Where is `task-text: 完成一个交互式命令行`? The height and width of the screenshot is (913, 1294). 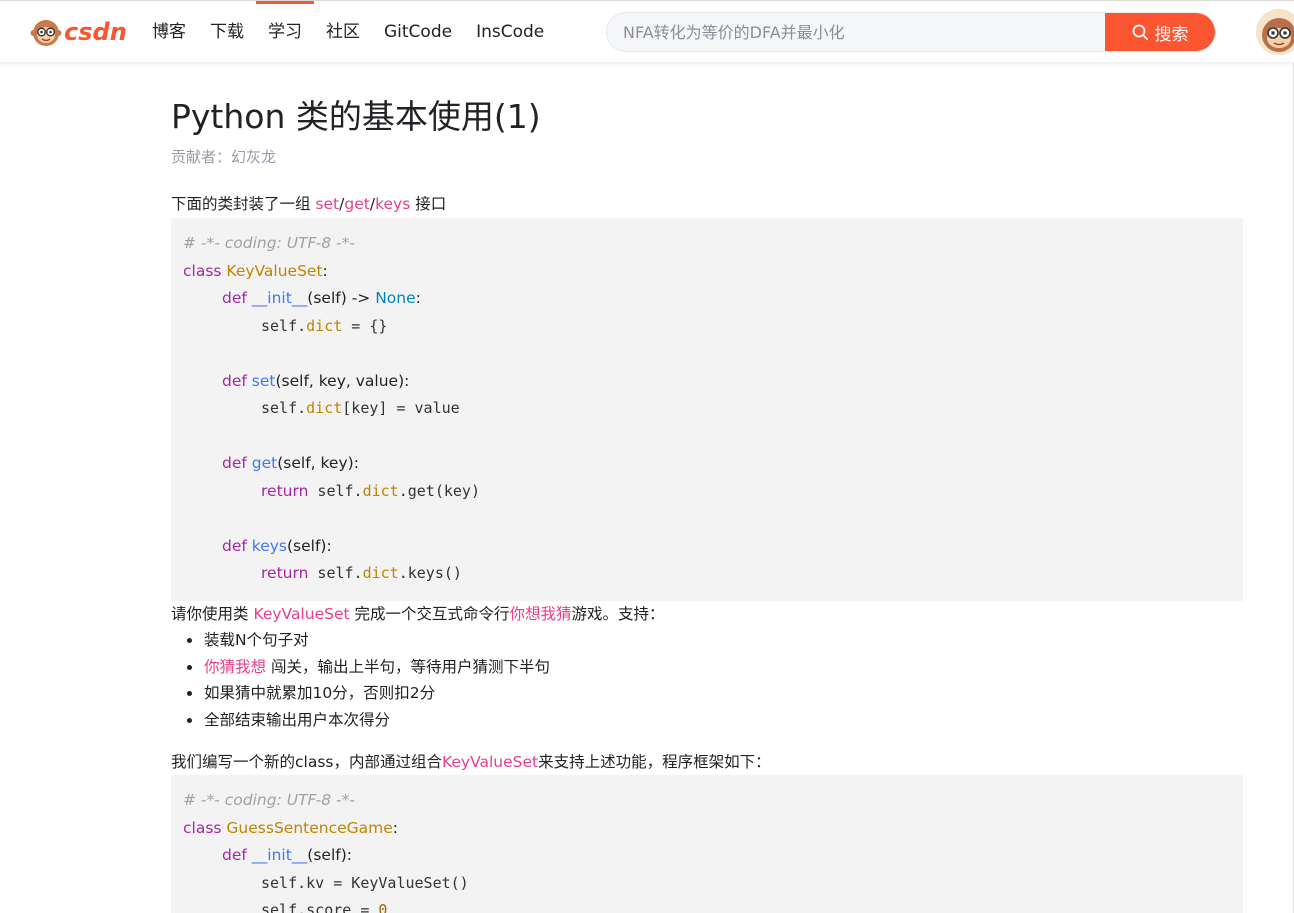
task-text: 完成一个交互式命令行 is located at coordinates (429, 614).